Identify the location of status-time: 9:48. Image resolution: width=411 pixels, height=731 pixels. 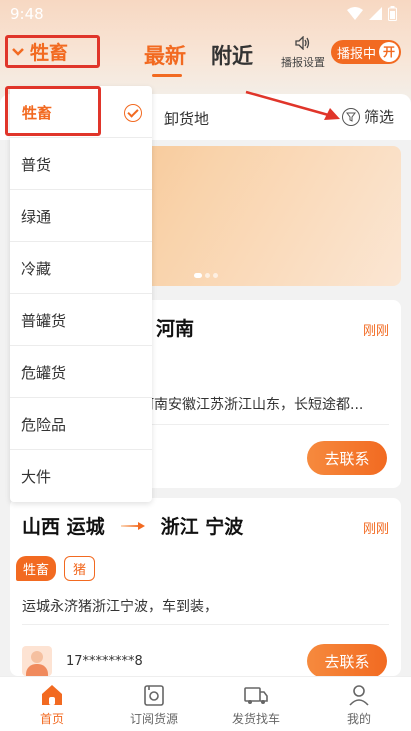
(27, 14).